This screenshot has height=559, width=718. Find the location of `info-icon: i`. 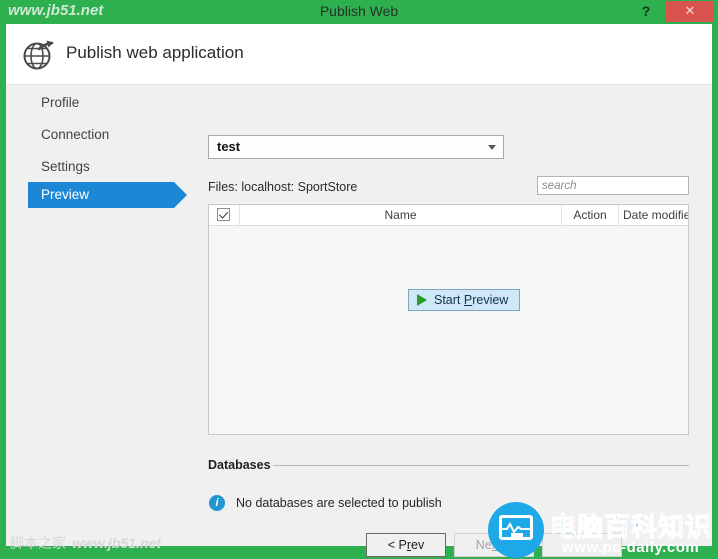

info-icon: i is located at coordinates (217, 503).